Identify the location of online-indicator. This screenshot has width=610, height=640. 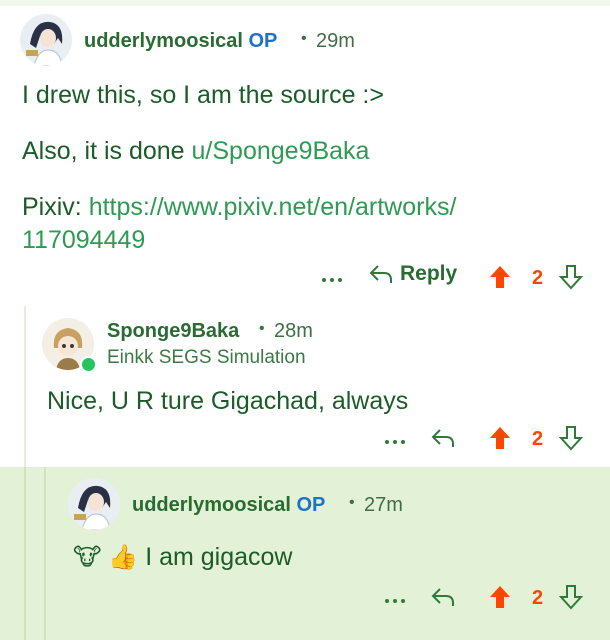
(88, 364).